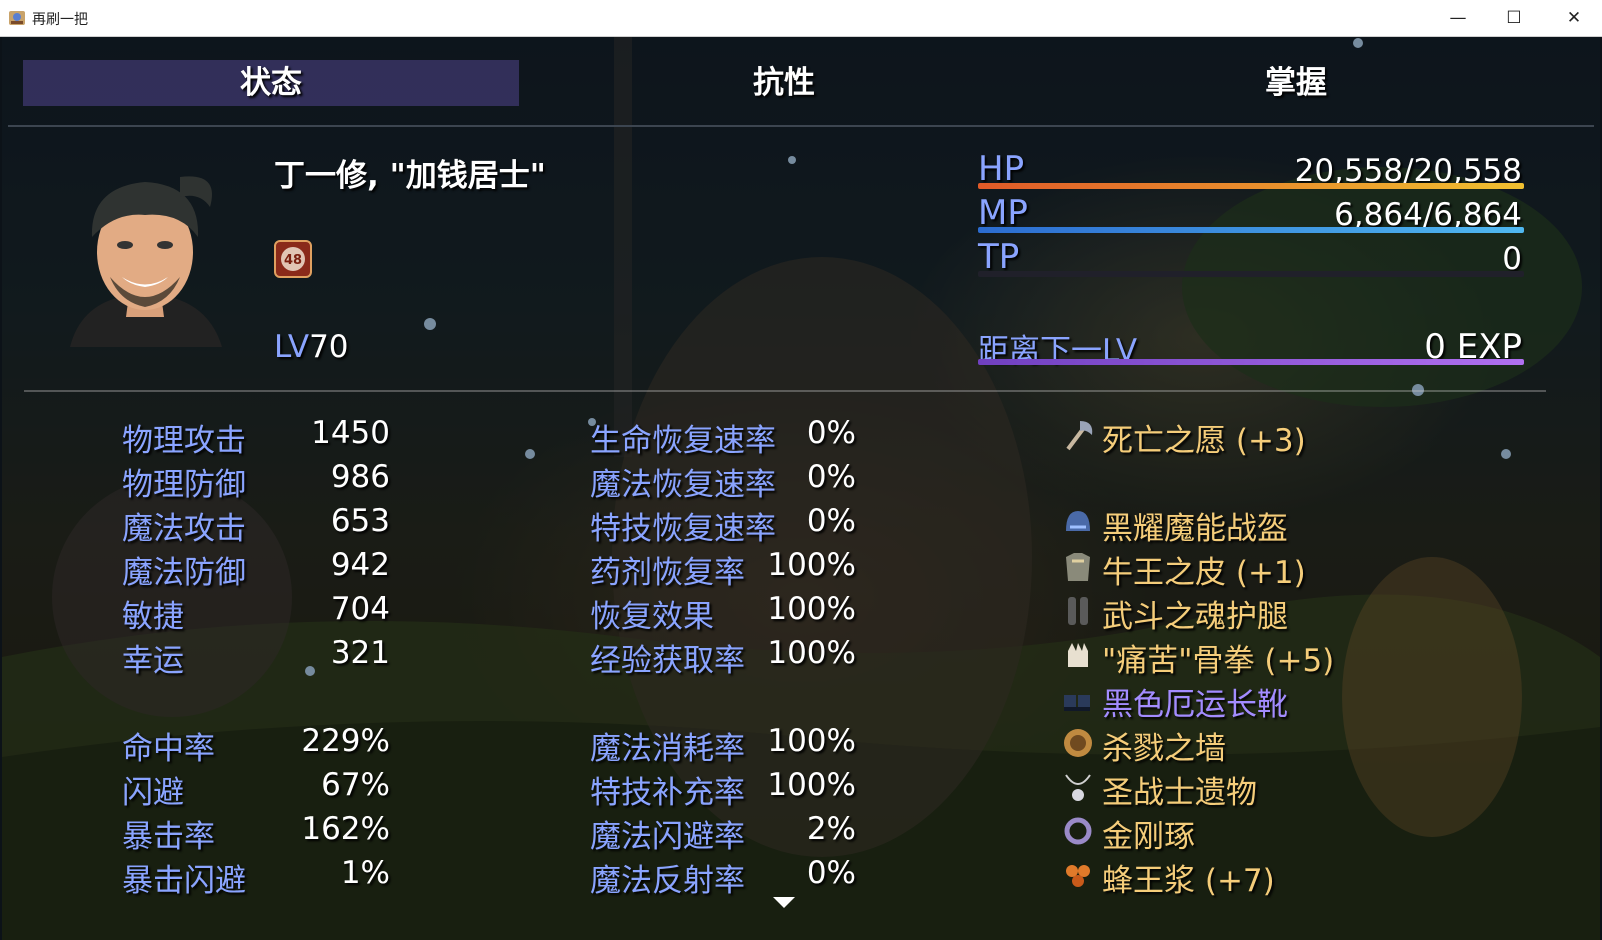  What do you see at coordinates (345, 741) in the screenshot?
I see `stat-value: 229%` at bounding box center [345, 741].